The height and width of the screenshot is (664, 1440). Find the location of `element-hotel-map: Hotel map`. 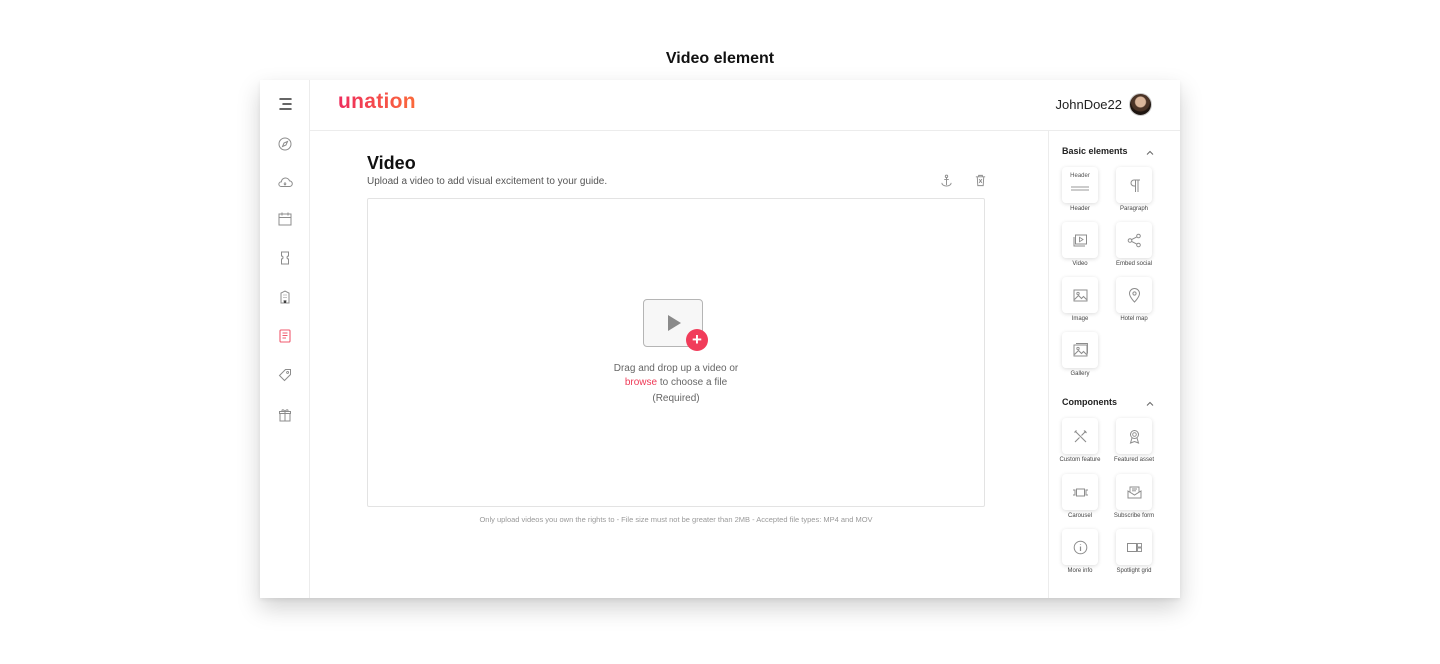

element-hotel-map: Hotel map is located at coordinates (1134, 300).